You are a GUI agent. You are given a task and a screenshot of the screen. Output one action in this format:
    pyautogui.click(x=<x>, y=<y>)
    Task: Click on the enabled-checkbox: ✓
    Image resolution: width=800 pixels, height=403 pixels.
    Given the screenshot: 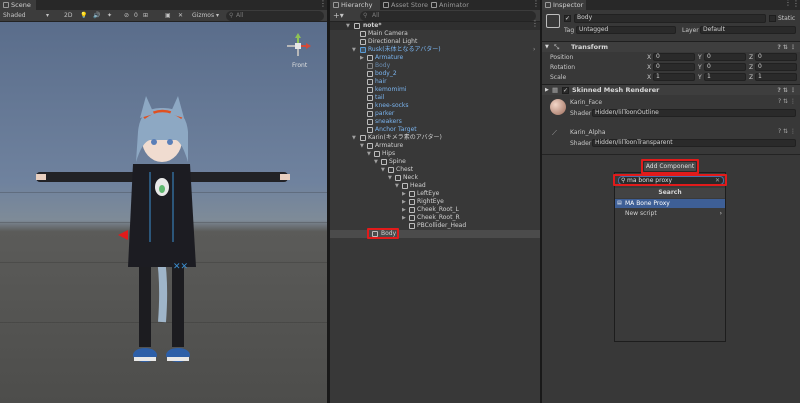 What is the action you would take?
    pyautogui.click(x=565, y=90)
    